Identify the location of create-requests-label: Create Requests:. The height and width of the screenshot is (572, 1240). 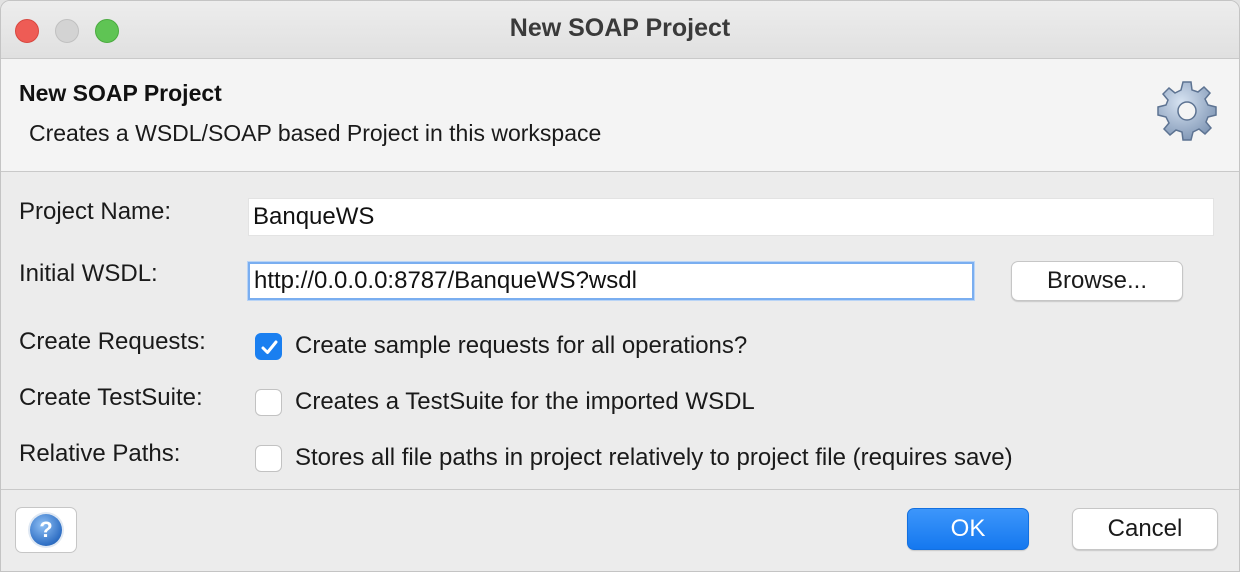
(112, 341).